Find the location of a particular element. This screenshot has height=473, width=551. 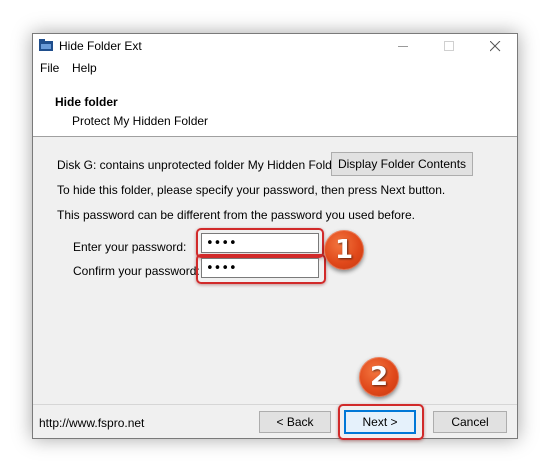

close-button is located at coordinates (496, 46).